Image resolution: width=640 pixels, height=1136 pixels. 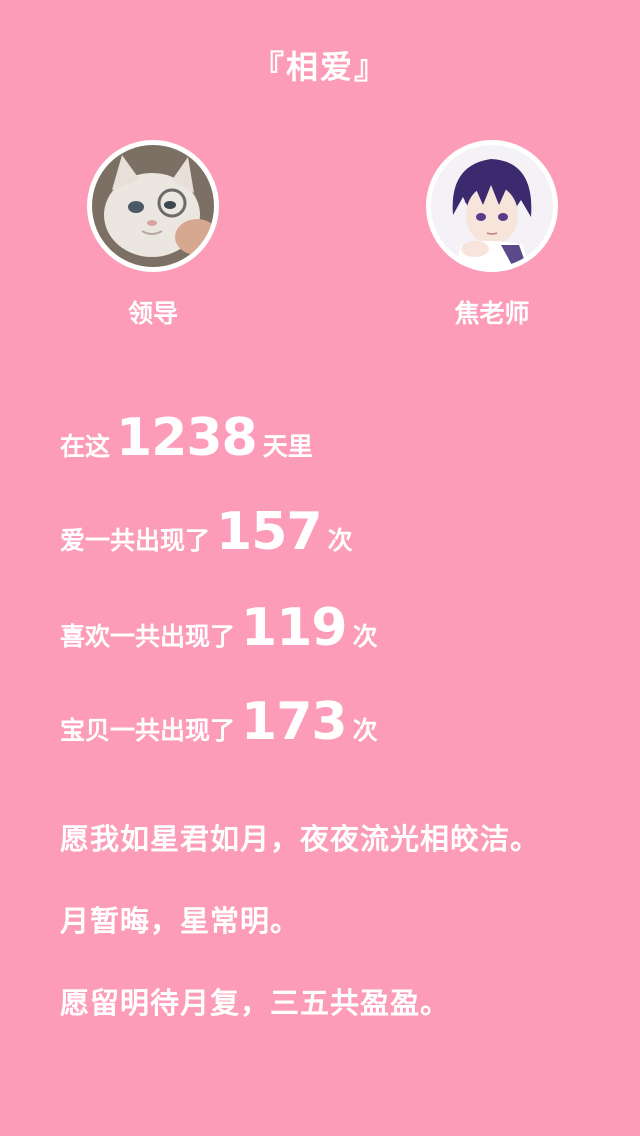 I want to click on stat-baby: 宝贝一共出现了 173 次, so click(x=219, y=722).